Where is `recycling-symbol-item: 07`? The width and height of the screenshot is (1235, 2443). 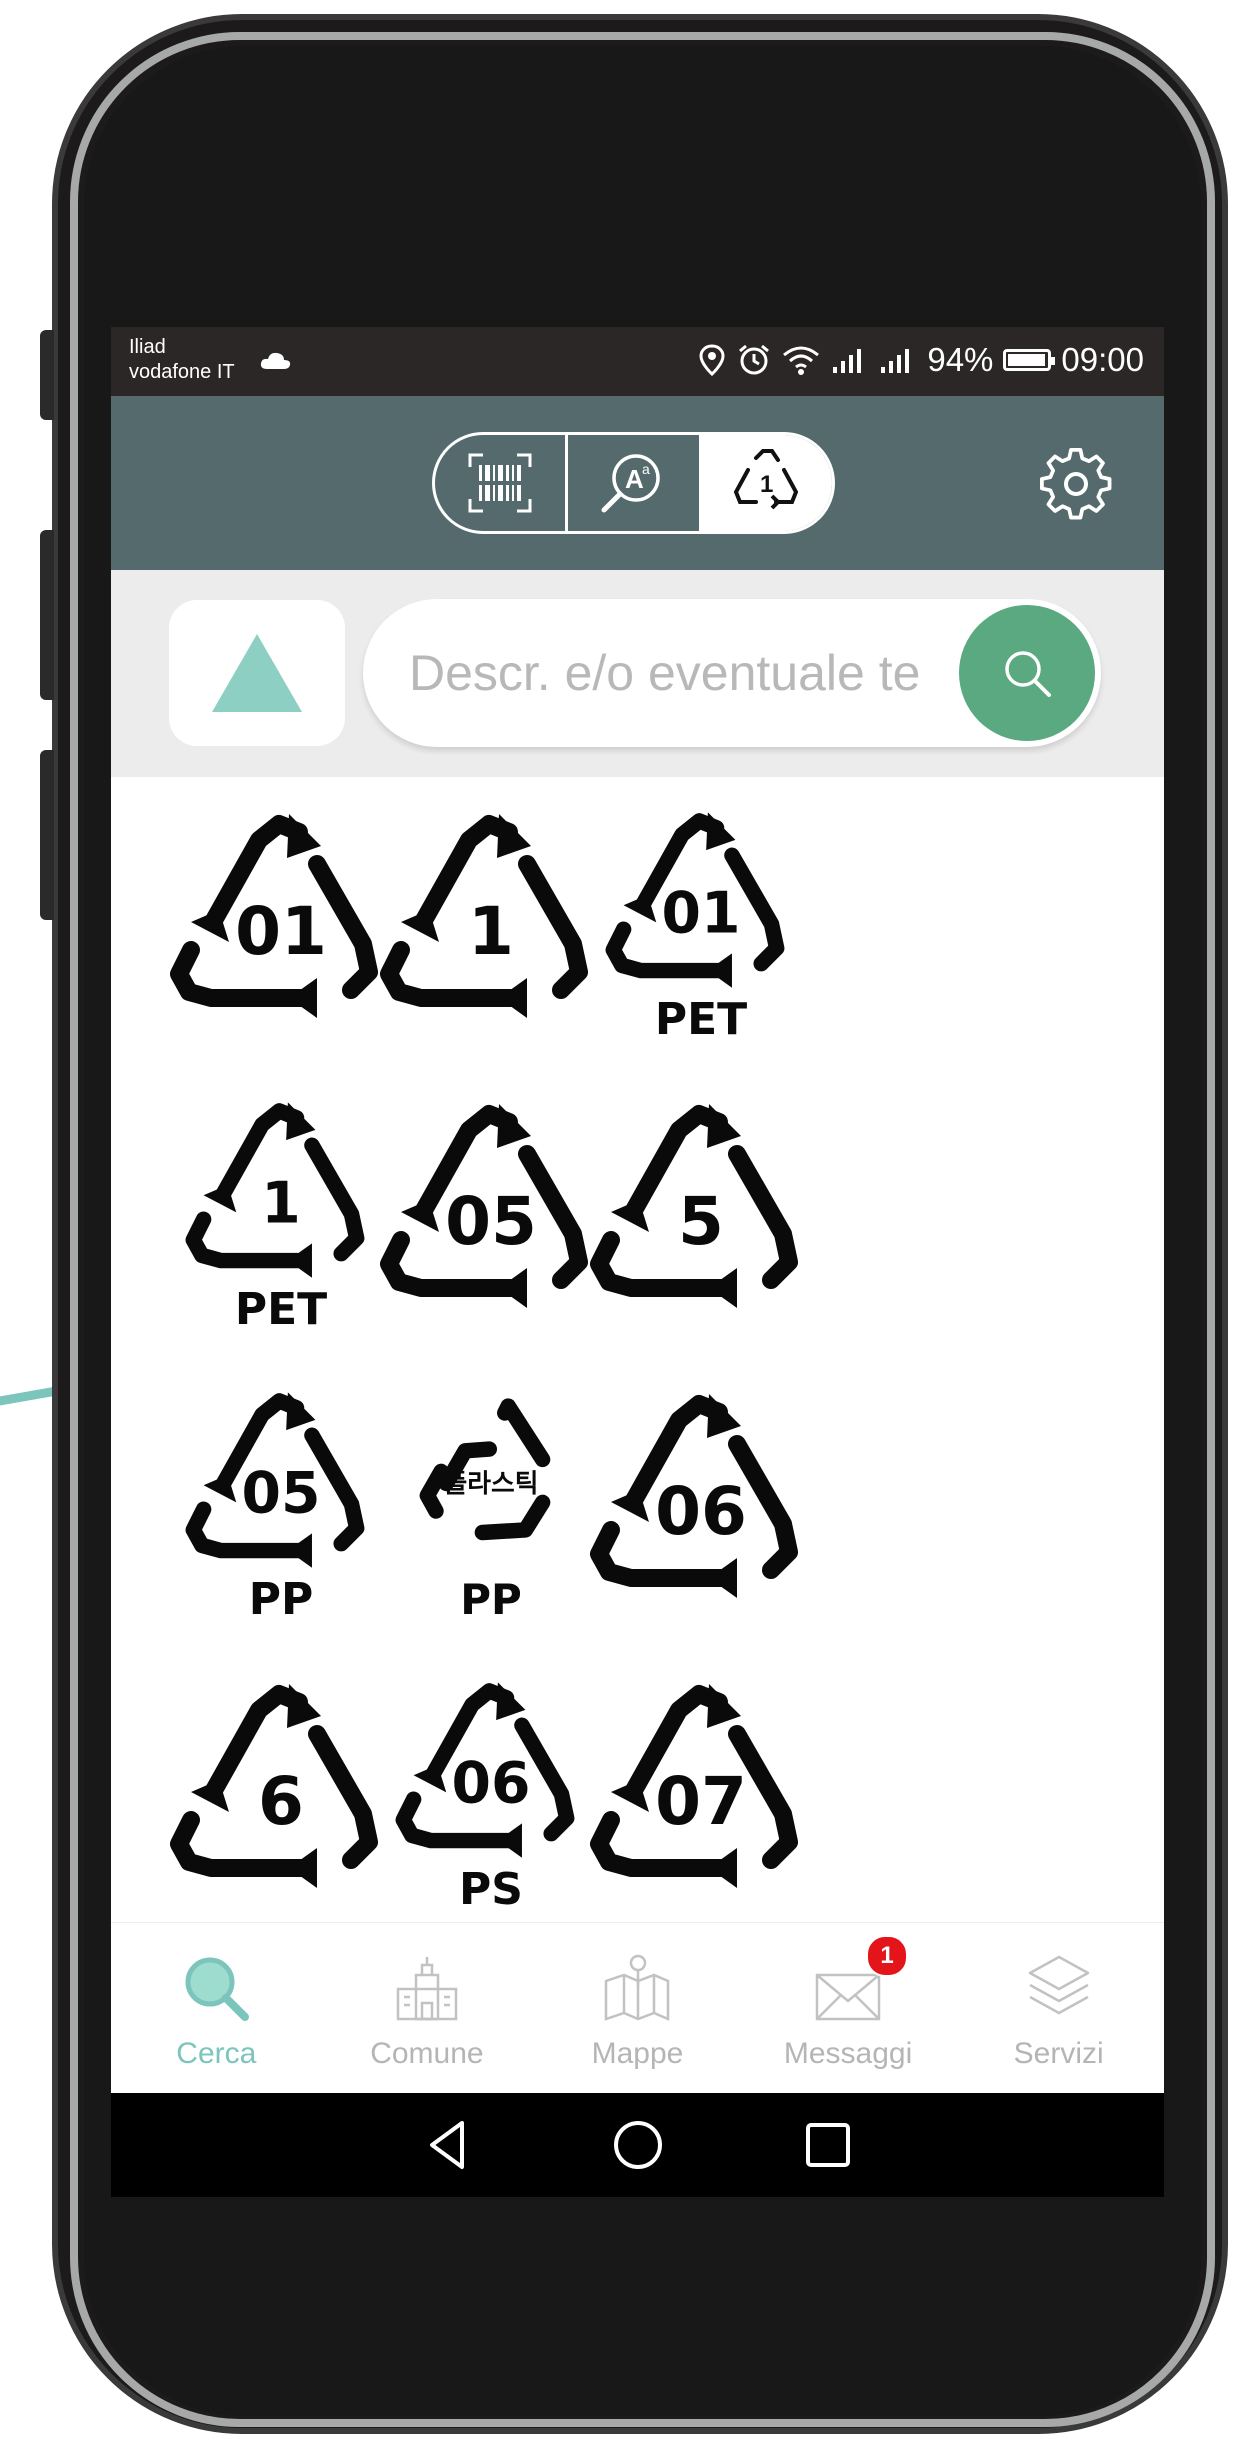
recycling-symbol-item: 07 is located at coordinates (701, 1792).